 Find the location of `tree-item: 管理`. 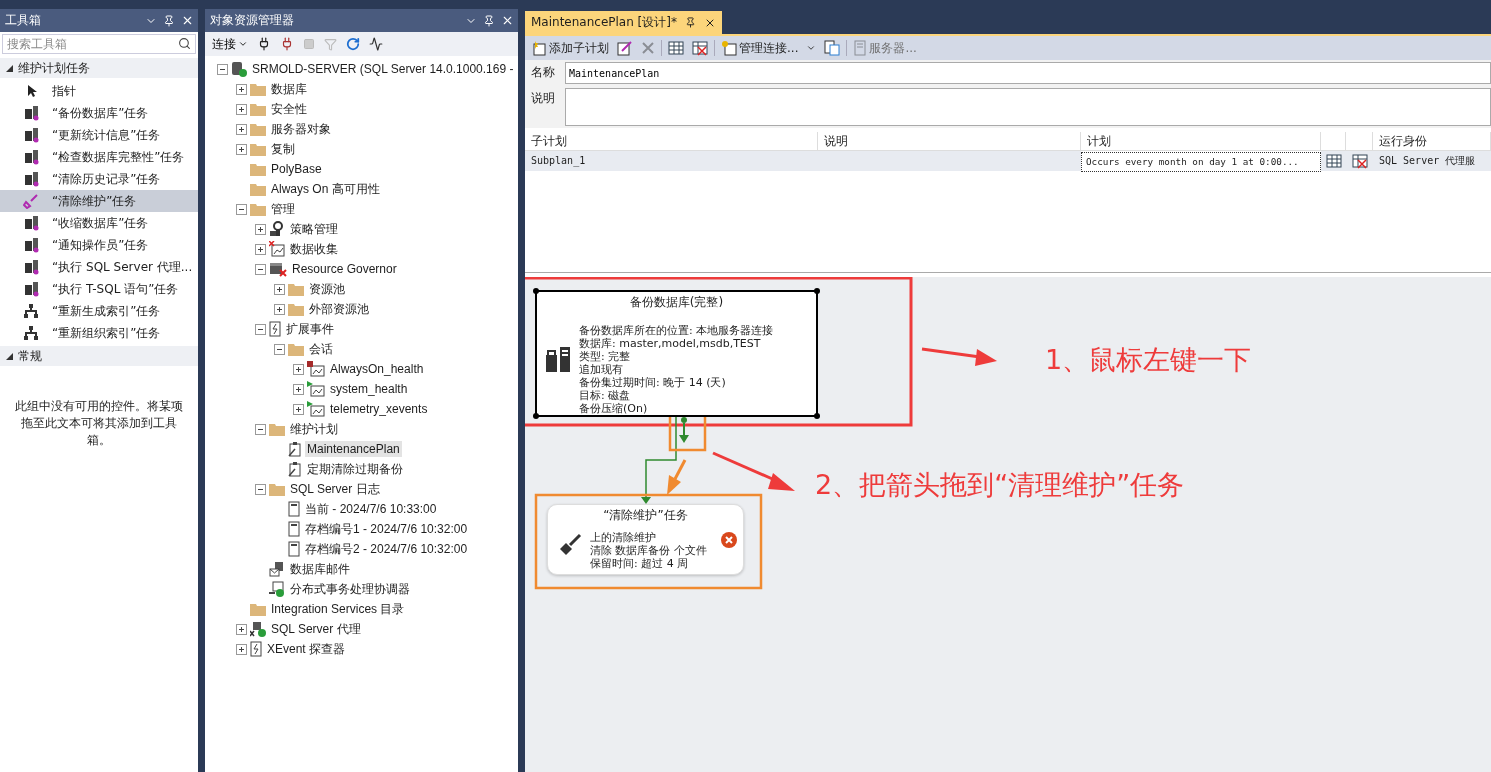

tree-item: 管理 is located at coordinates (283, 209).